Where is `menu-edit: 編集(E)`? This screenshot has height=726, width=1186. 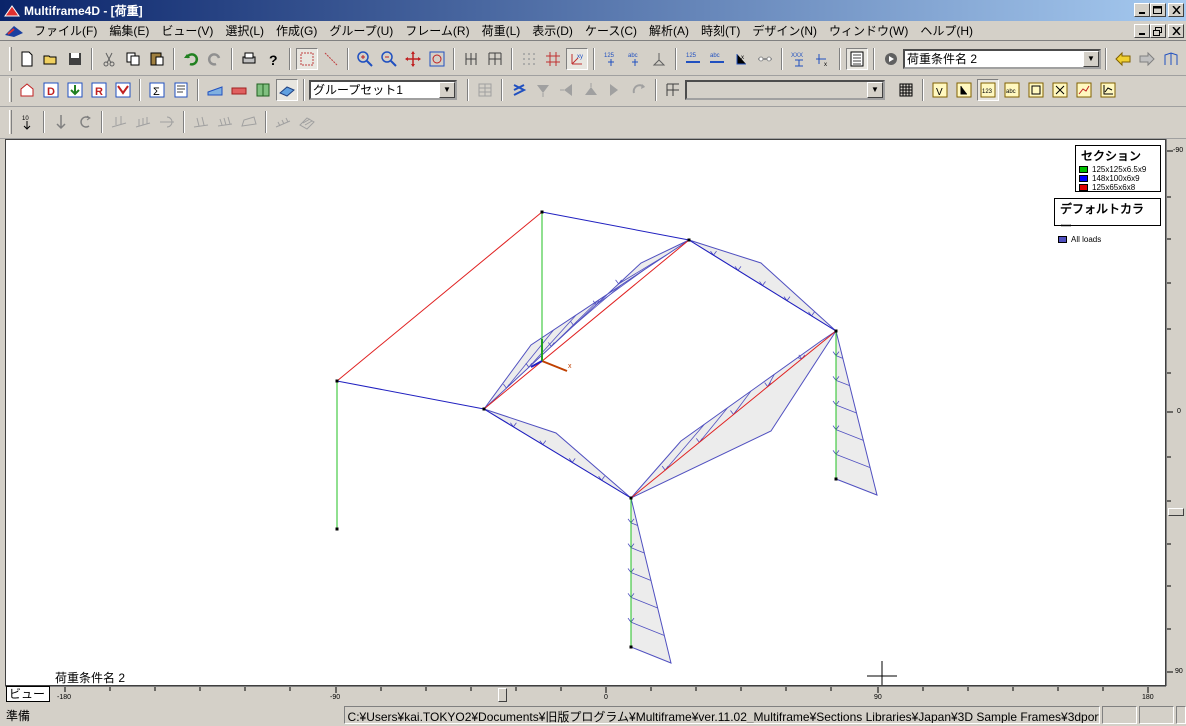
menu-edit: 編集(E) is located at coordinates (129, 30).